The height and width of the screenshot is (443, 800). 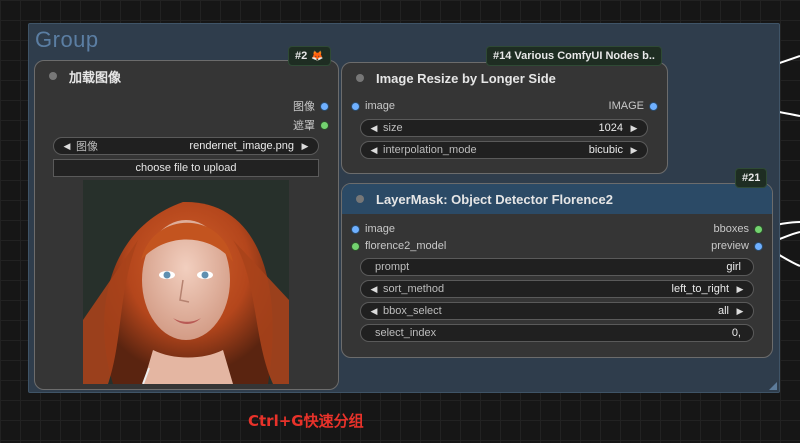 I want to click on output-bboxes-slot: bboxes, so click(x=738, y=229).